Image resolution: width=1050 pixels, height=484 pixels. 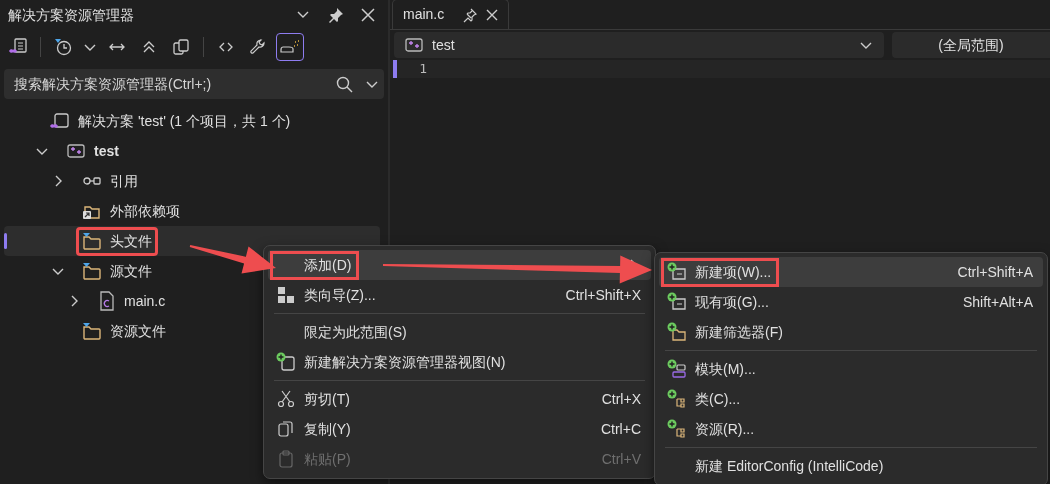 What do you see at coordinates (286, 429) in the screenshot?
I see `copy-icon` at bounding box center [286, 429].